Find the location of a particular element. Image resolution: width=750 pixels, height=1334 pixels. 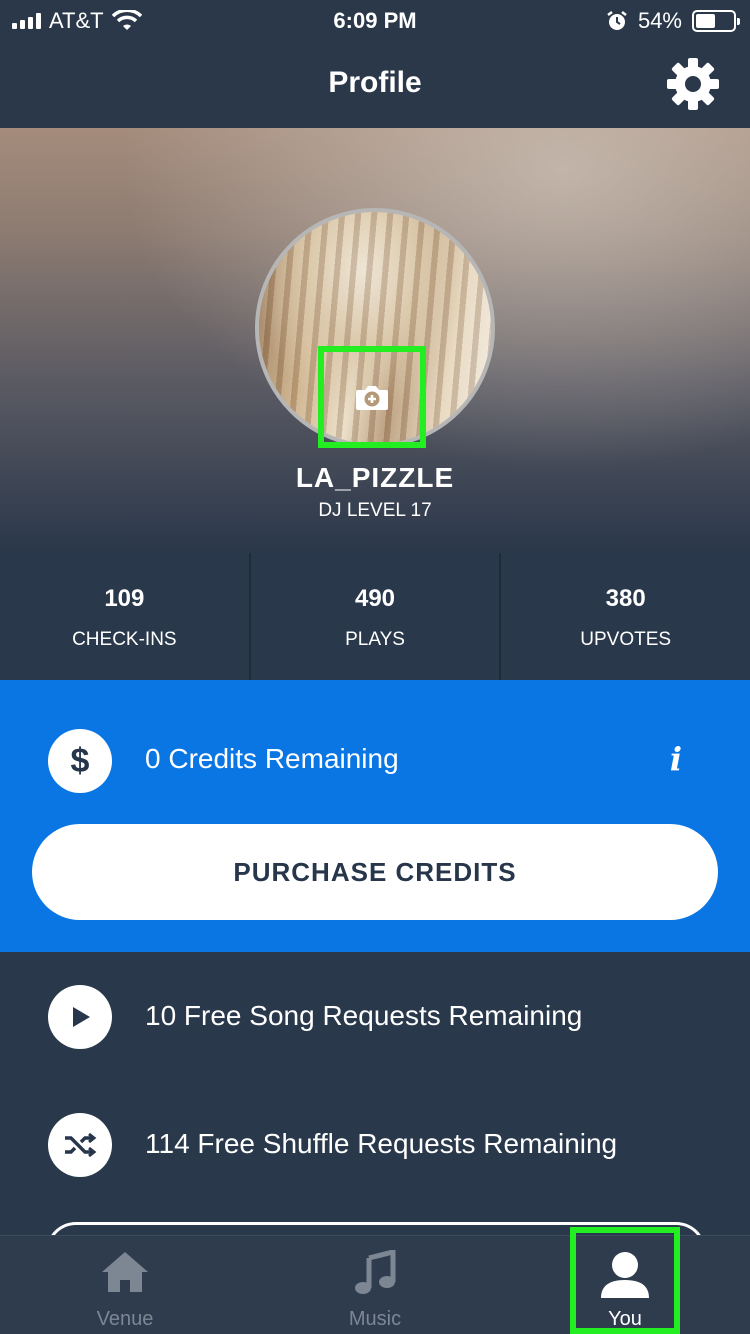

status-bar: AT&T 6:09 PM 54% is located at coordinates (375, 20).